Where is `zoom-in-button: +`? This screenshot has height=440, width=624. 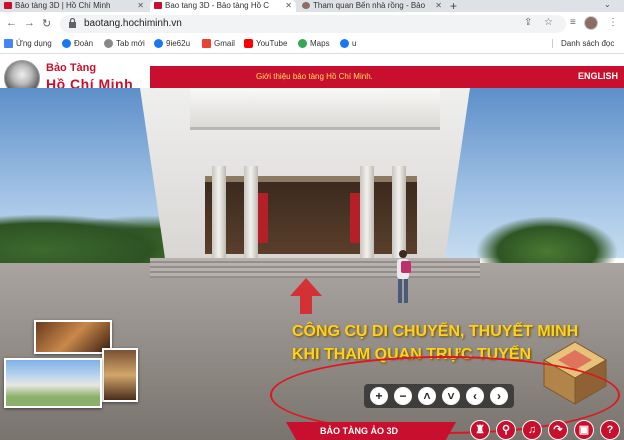
zoom-in-button: + is located at coordinates (379, 396).